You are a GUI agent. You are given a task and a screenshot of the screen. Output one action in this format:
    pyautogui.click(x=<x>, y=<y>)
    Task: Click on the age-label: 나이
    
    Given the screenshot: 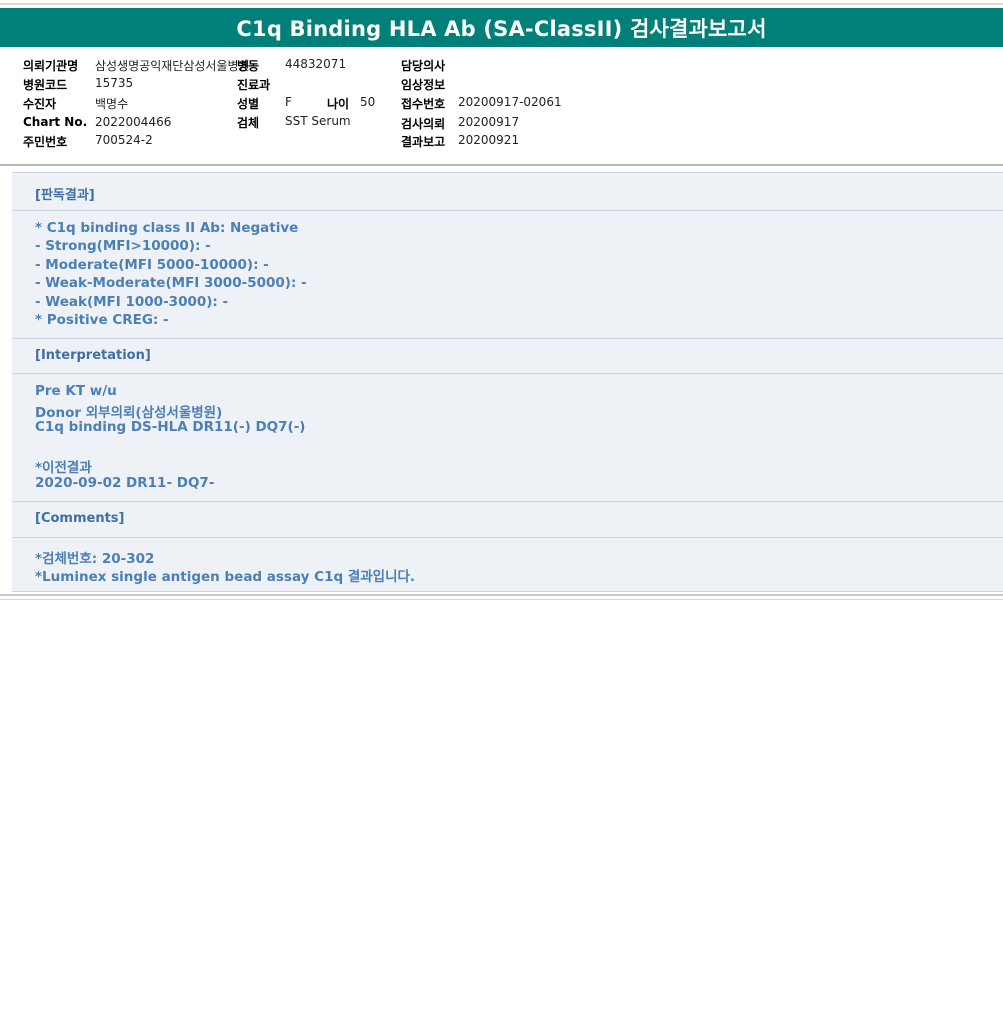 What is the action you would take?
    pyautogui.click(x=338, y=104)
    